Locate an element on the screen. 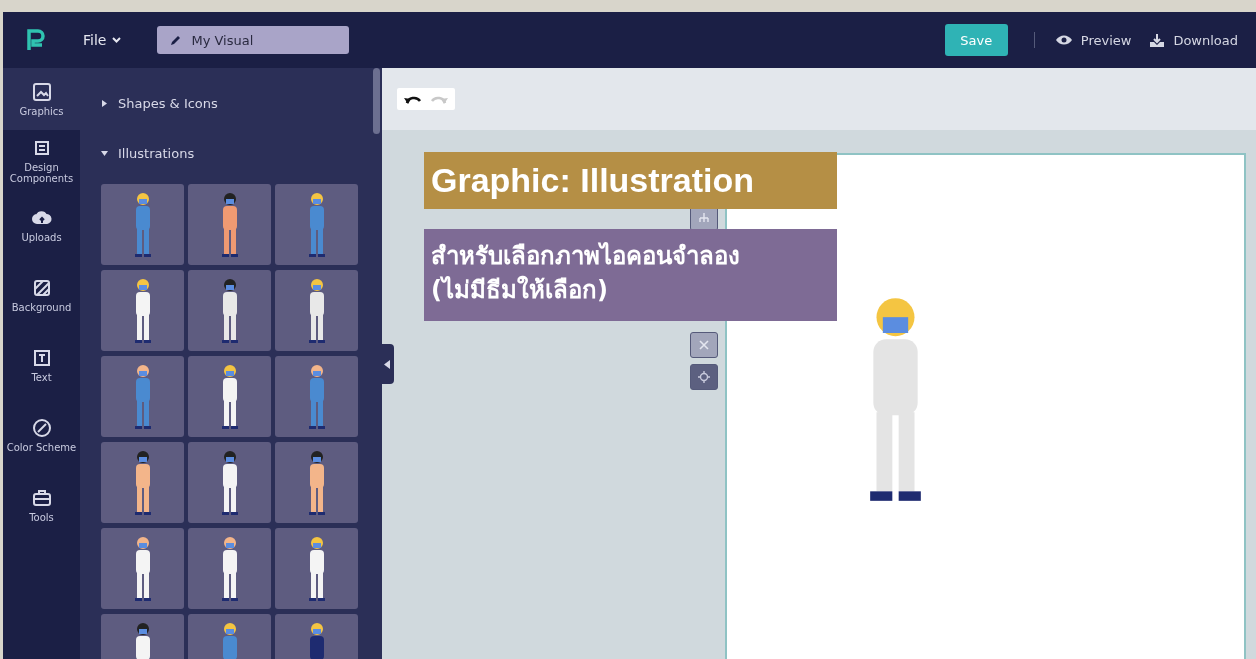 The width and height of the screenshot is (1256, 659). download-icon is located at coordinates (1157, 40).